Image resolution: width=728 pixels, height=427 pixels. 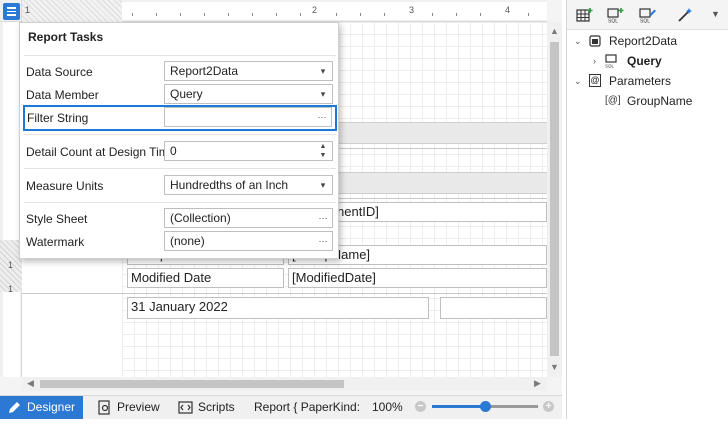 I want to click on tab-preview: Preview, so click(x=126, y=407).